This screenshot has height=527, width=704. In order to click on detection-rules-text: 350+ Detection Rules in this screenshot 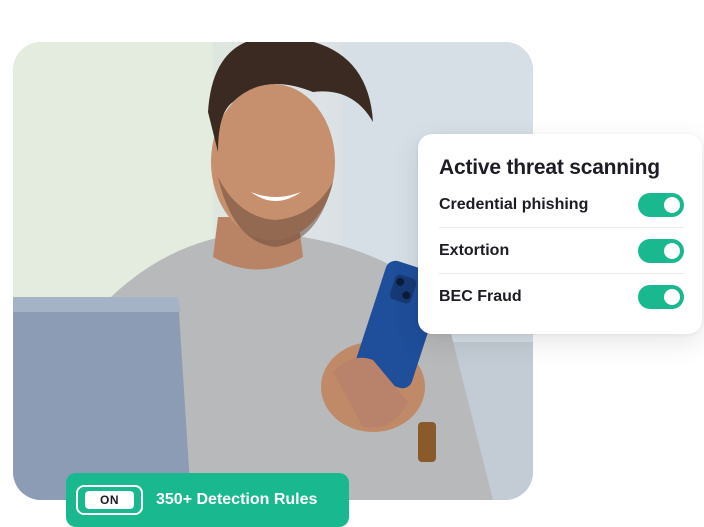, I will do `click(237, 499)`.